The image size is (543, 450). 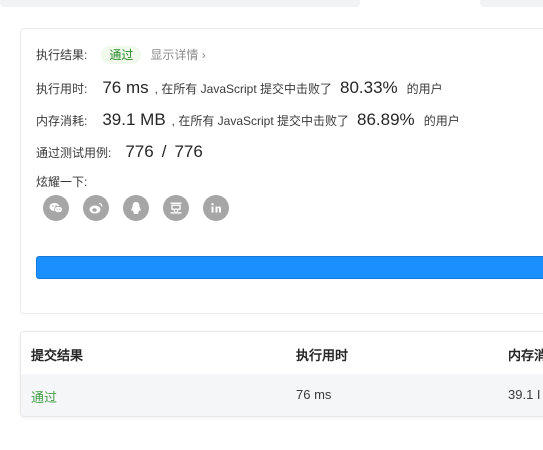 I want to click on row-runtime: 76 ms, so click(x=314, y=394).